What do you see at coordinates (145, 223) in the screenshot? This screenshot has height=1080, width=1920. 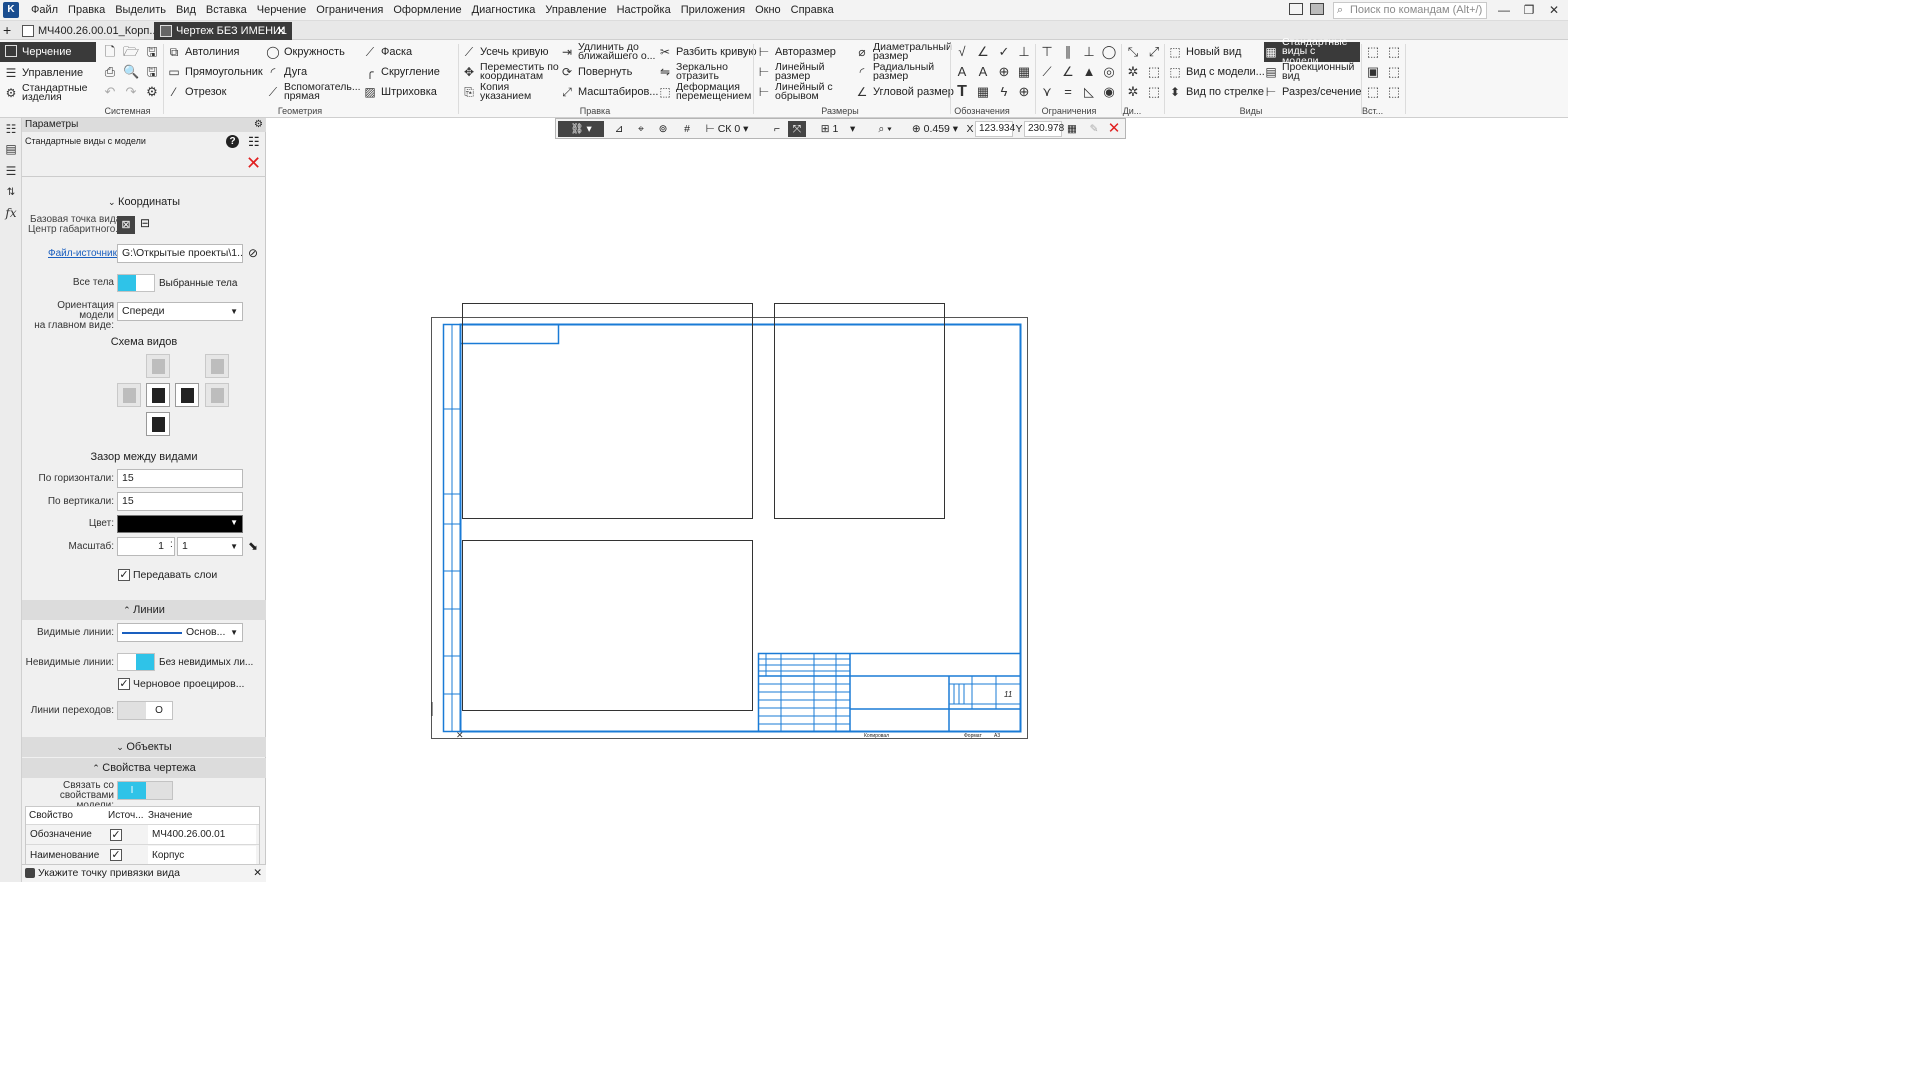 I see `pick-point-icon: ⊟` at bounding box center [145, 223].